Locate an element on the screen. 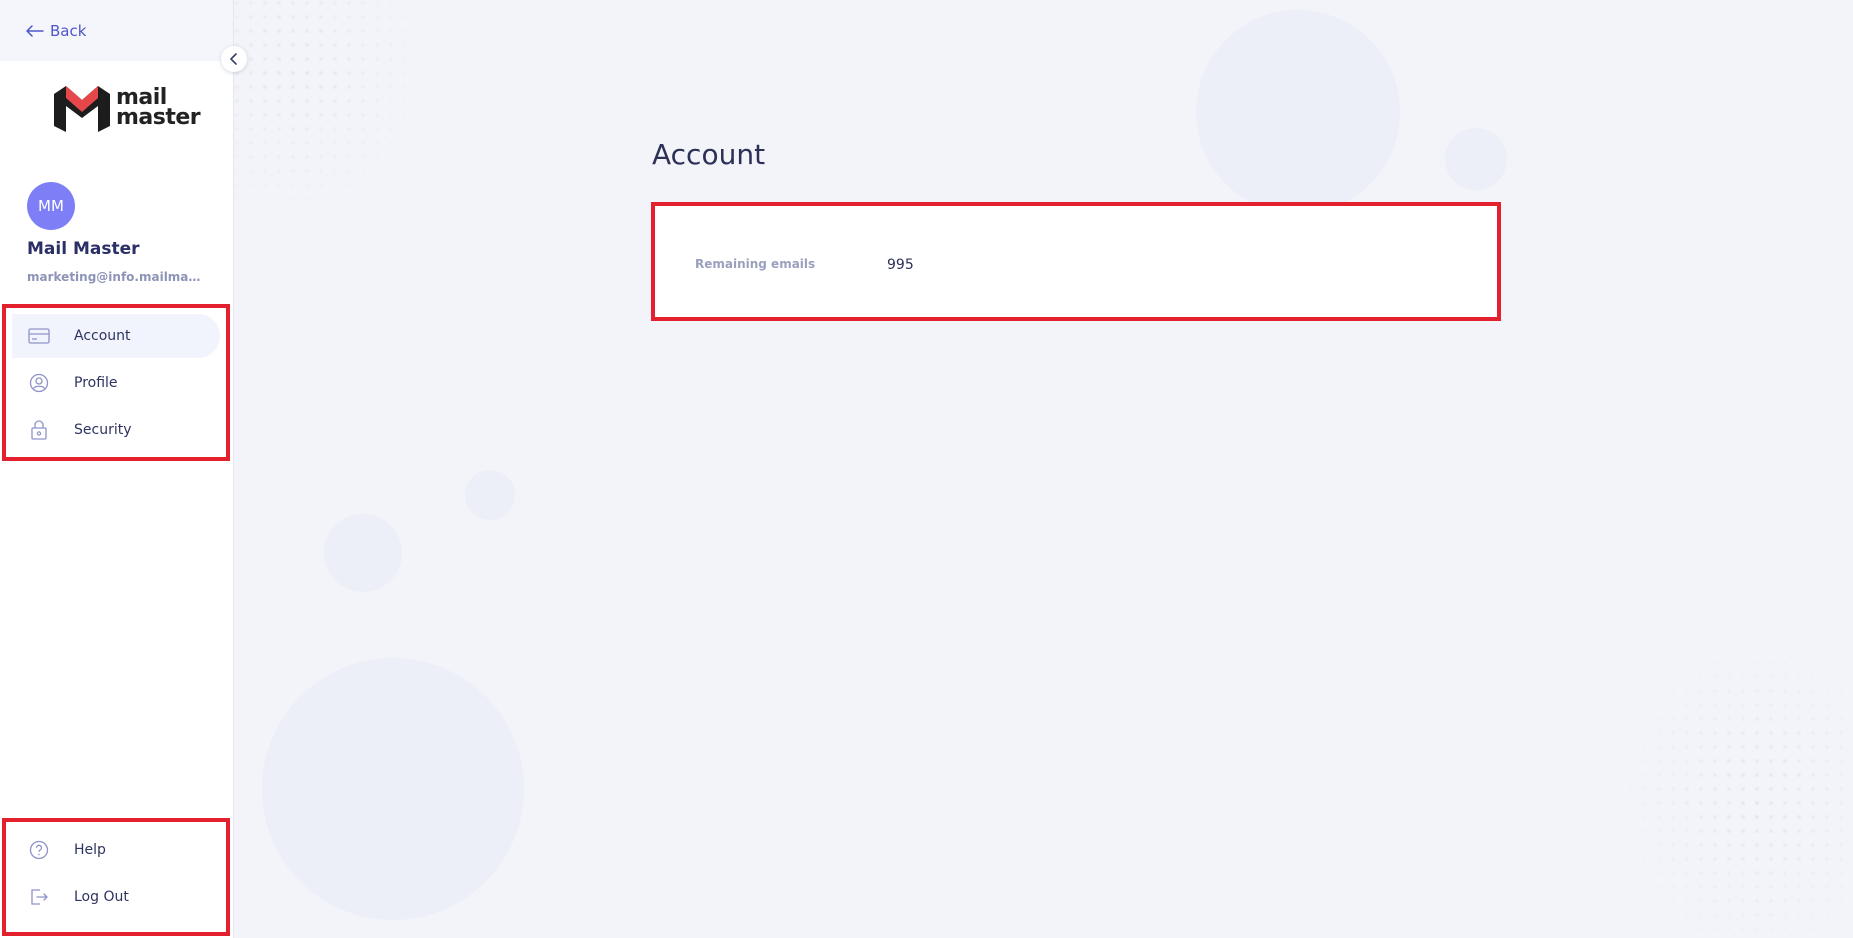 This screenshot has height=938, width=1853. sidebar-item-logout: Log Out is located at coordinates (116, 897).